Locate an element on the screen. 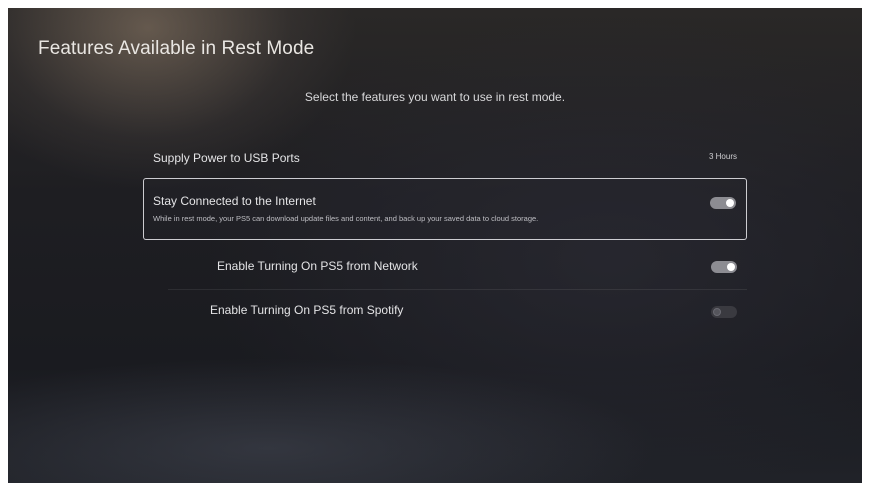 This screenshot has width=870, height=491. setting-usb-power-label: Supply Power to USB Ports is located at coordinates (226, 158).